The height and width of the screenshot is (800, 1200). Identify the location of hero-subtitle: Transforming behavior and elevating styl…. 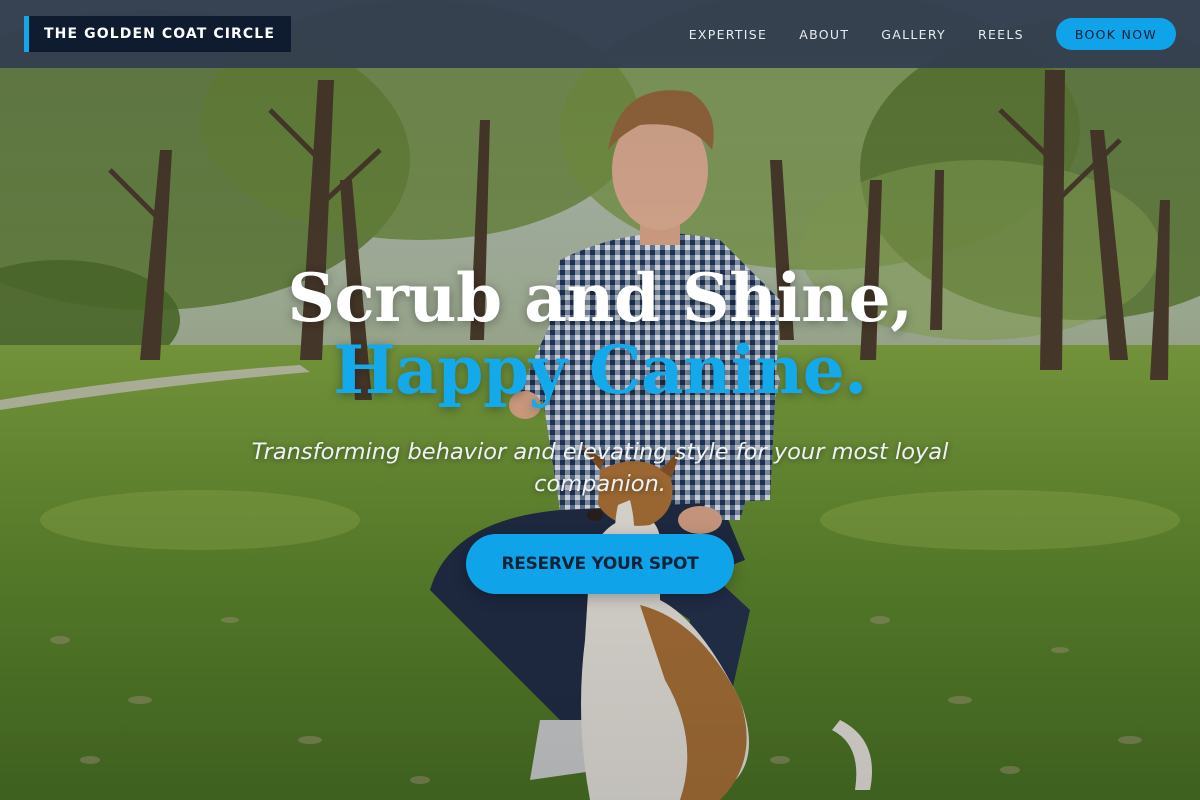
(600, 468).